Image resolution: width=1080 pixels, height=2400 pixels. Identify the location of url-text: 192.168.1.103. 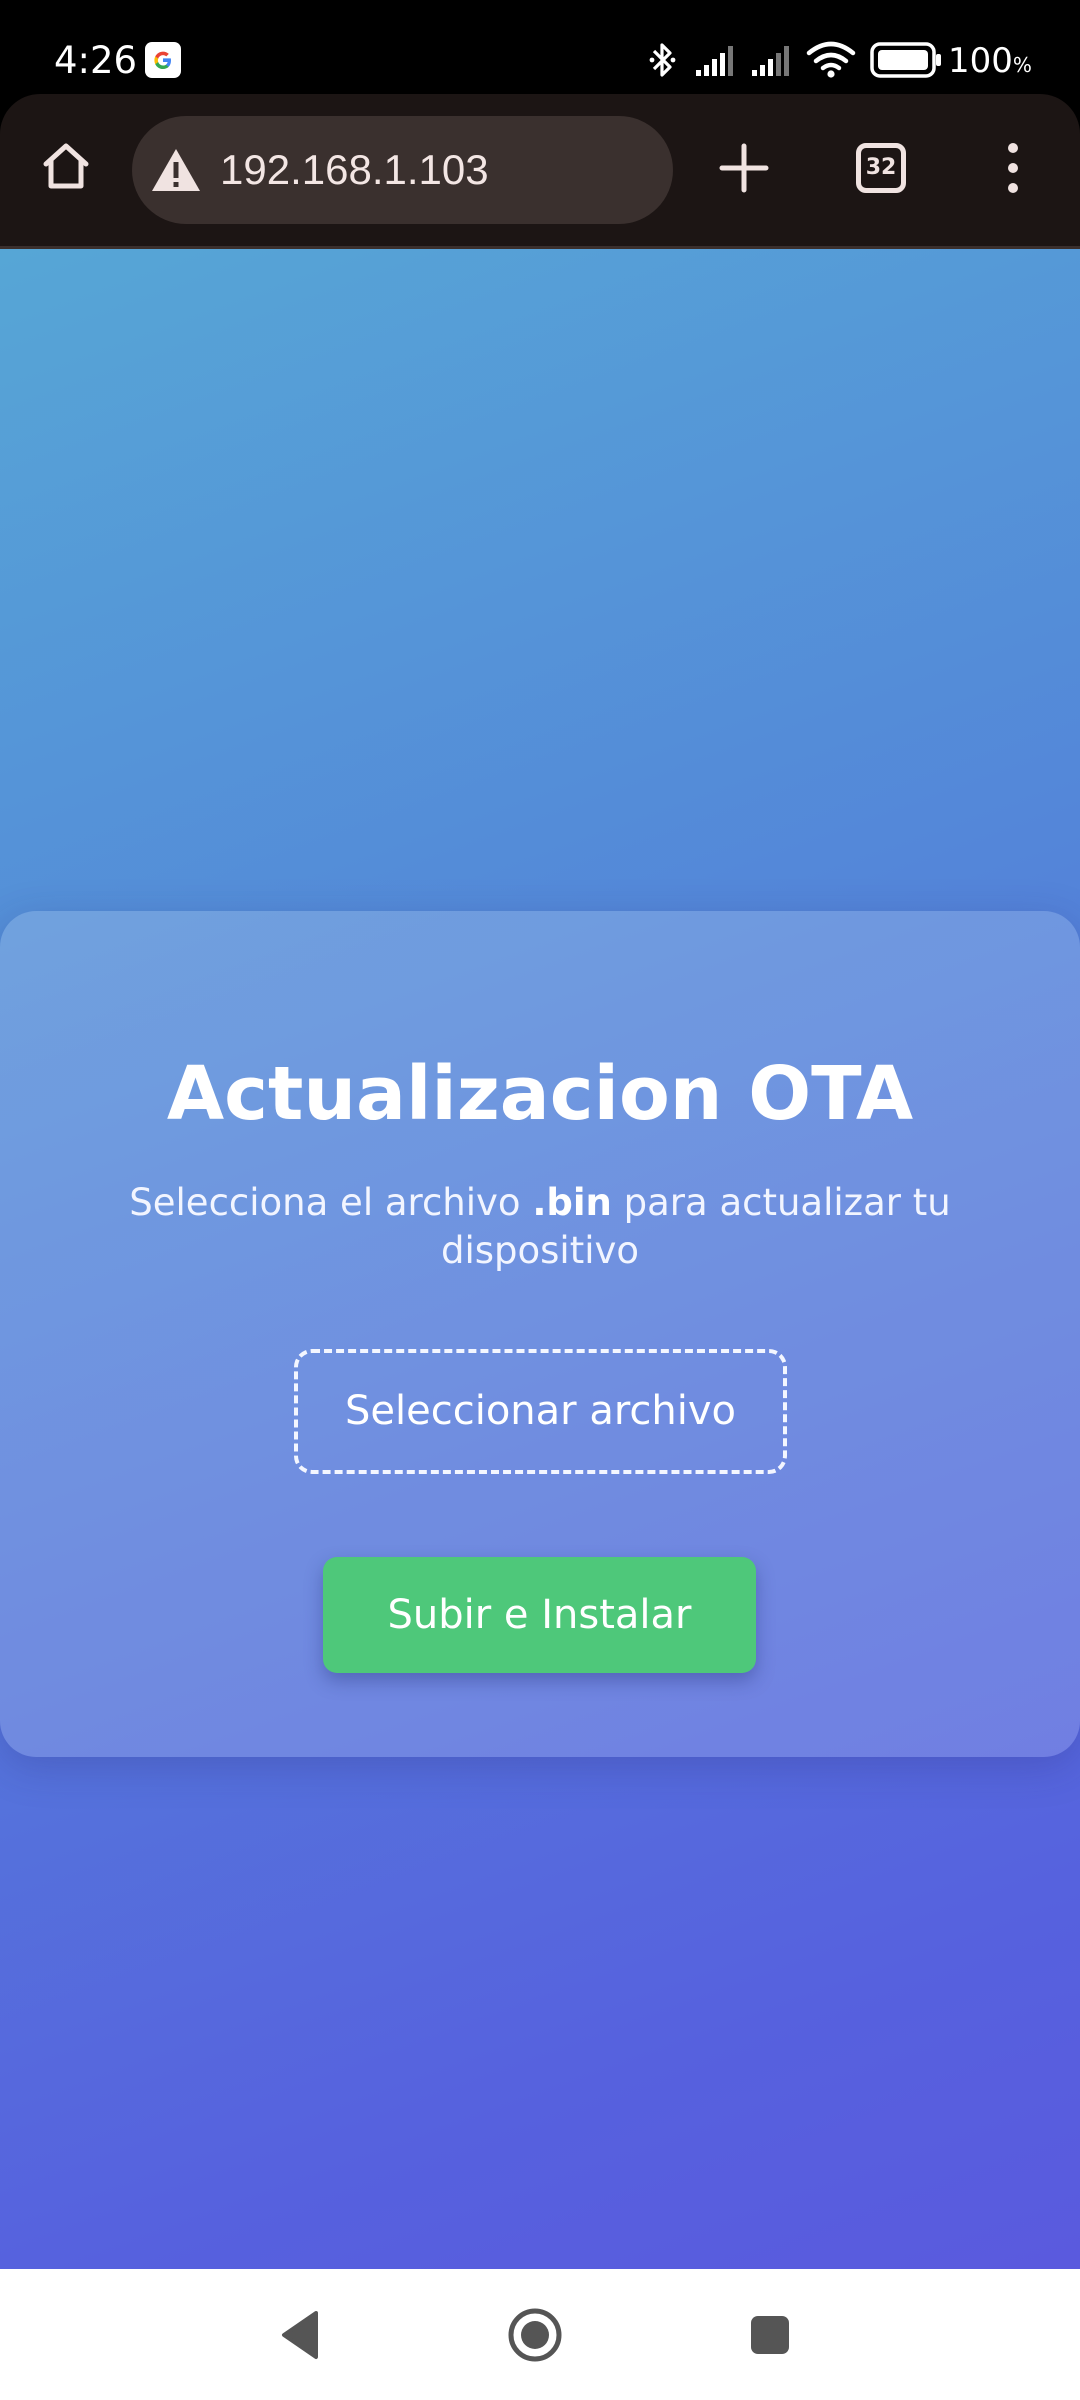
(354, 170).